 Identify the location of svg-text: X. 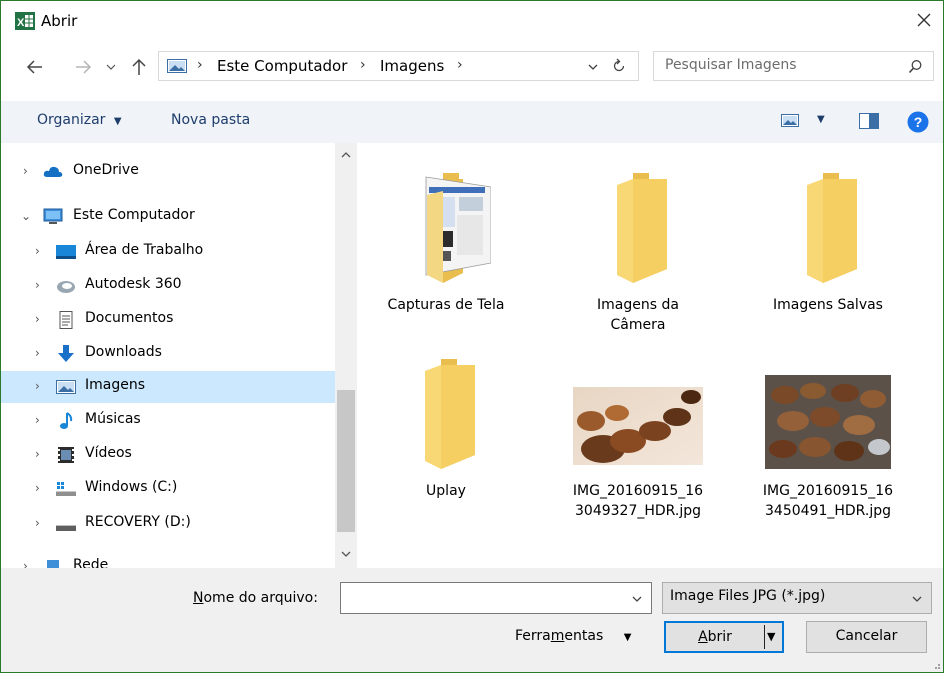
(21, 23).